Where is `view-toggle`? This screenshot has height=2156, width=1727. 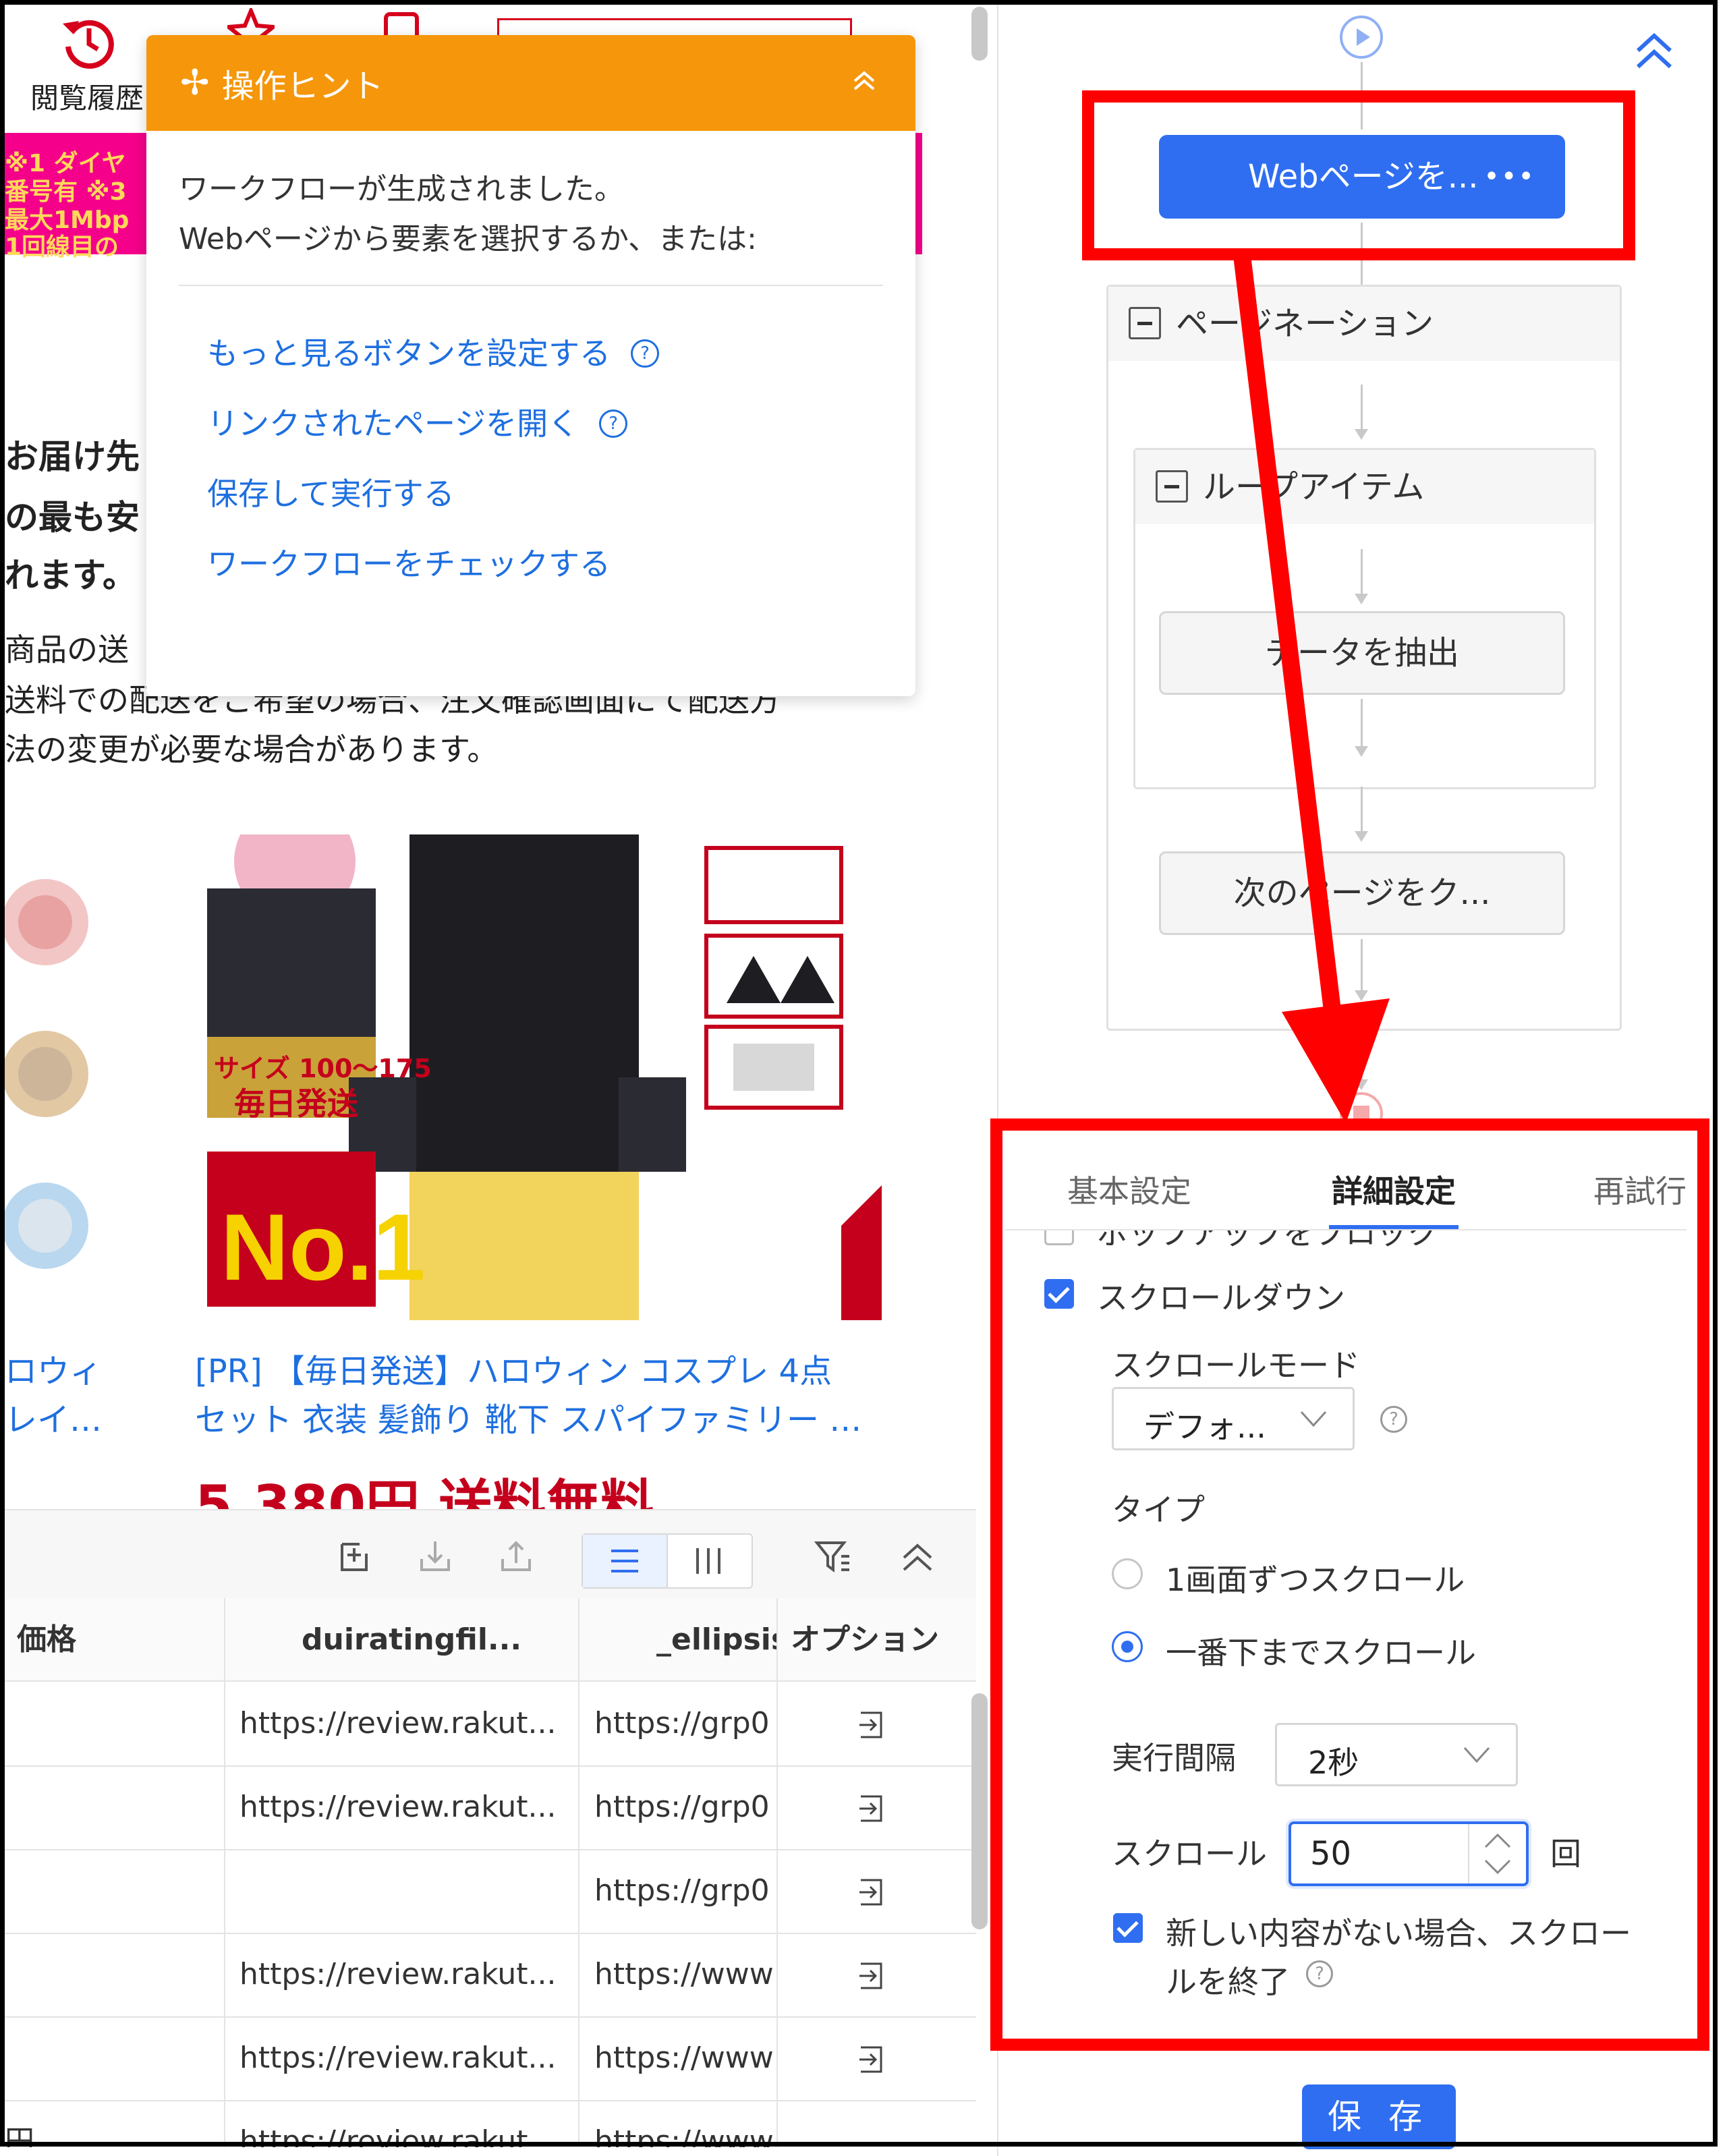
view-toggle is located at coordinates (667, 1561).